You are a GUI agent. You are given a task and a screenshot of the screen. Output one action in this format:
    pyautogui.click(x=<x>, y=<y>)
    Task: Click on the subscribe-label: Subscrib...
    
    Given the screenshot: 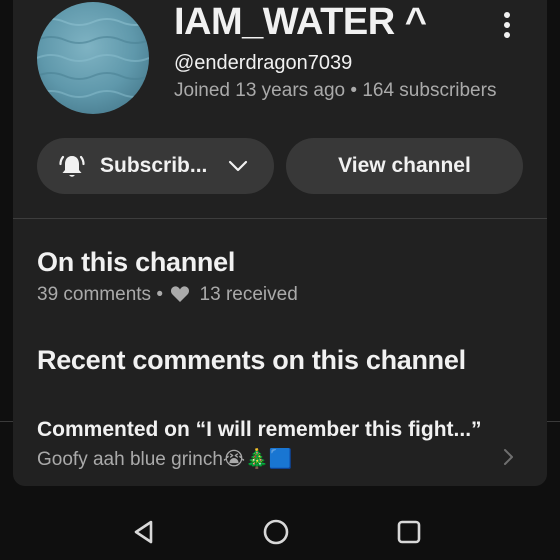 What is the action you would take?
    pyautogui.click(x=154, y=165)
    